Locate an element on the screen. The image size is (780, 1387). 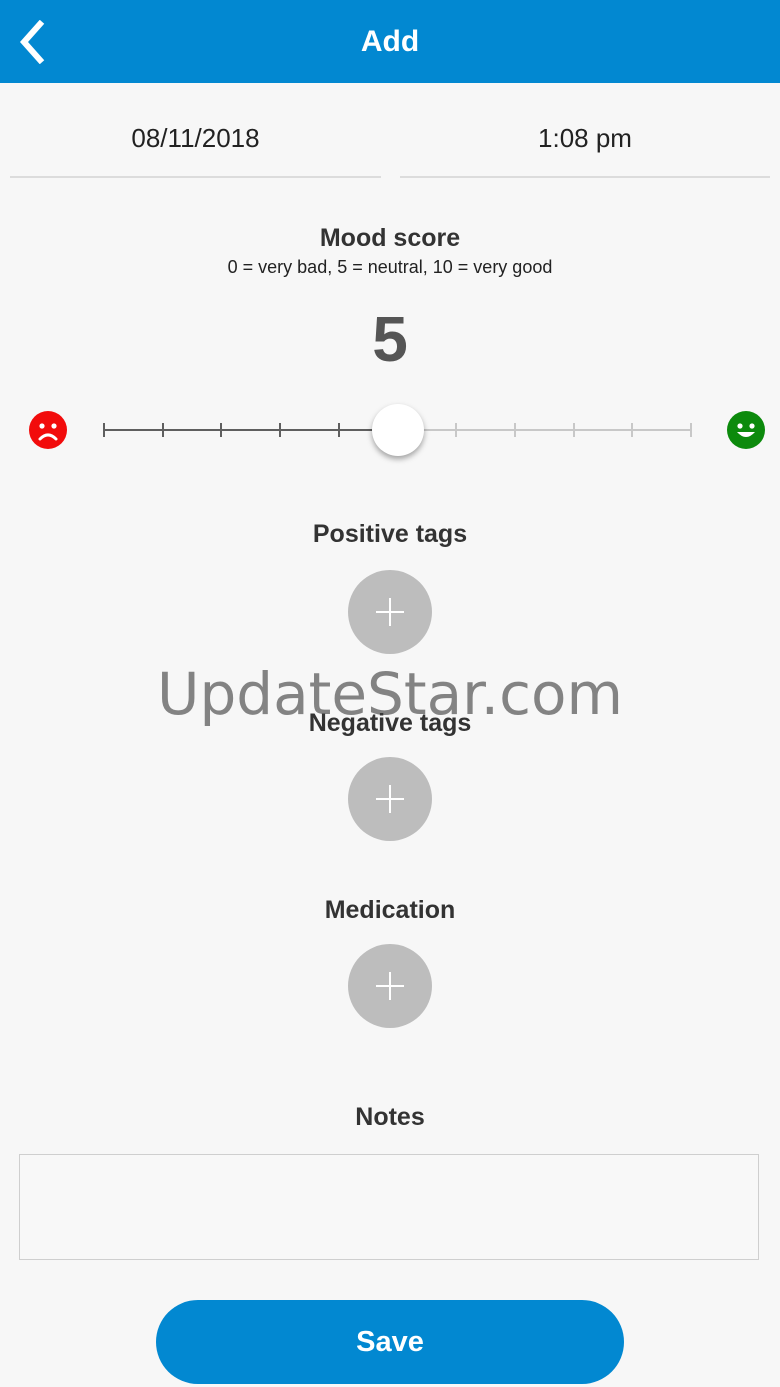
page-title: Add is located at coordinates (390, 41).